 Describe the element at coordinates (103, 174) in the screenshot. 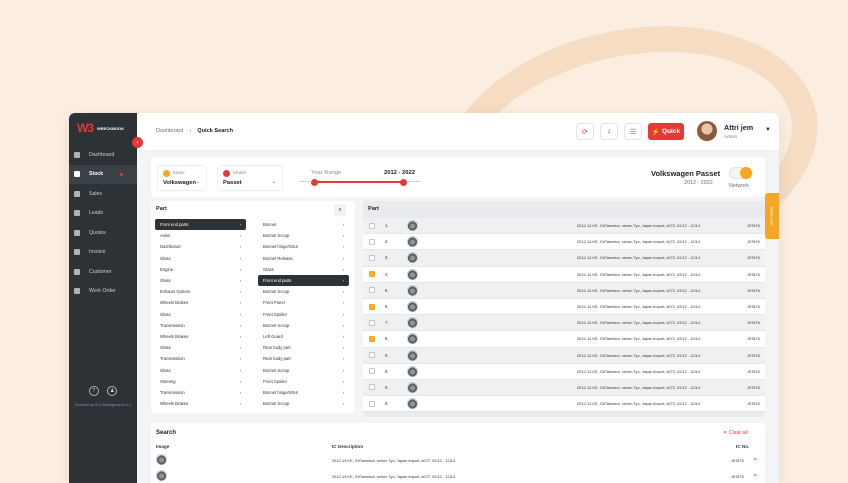

I see `sidebar-item-stock: Stock` at that location.